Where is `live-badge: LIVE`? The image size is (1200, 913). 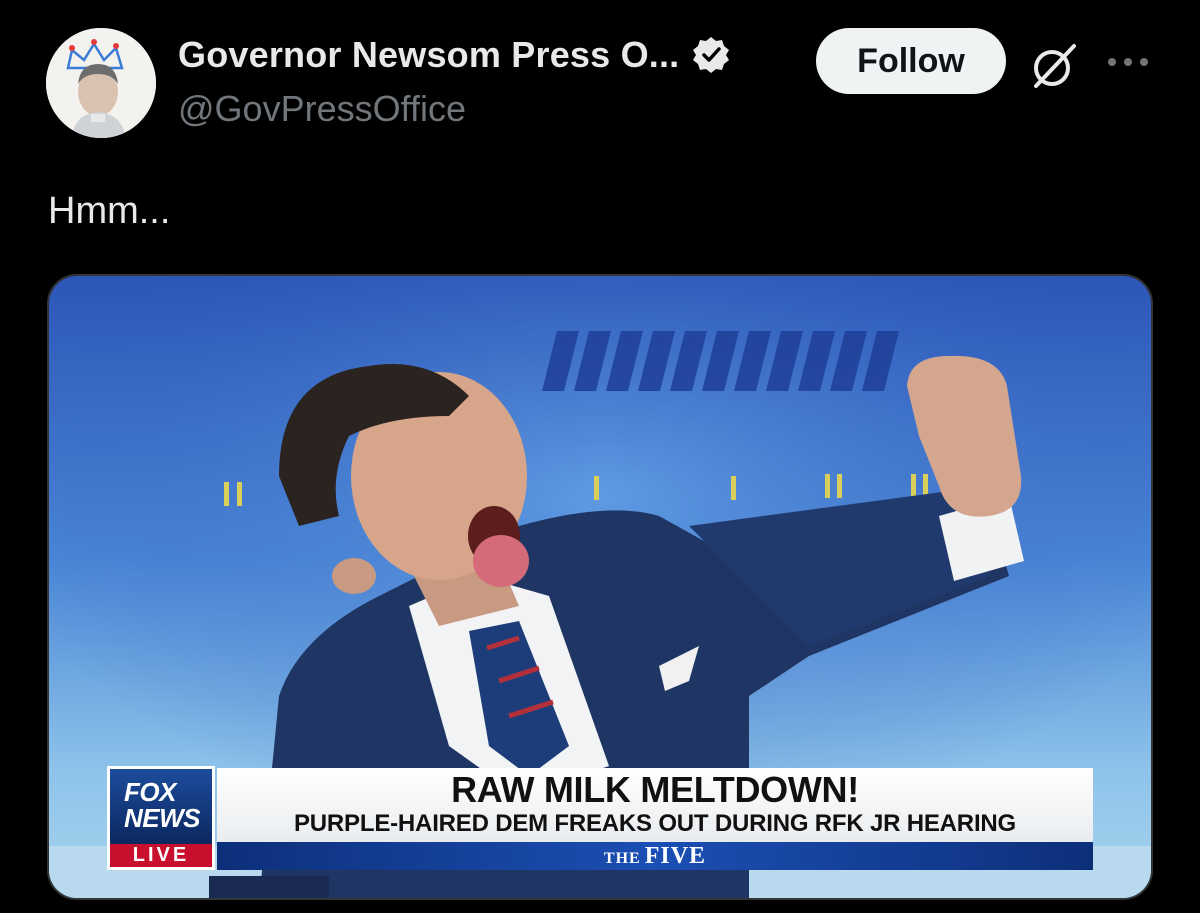 live-badge: LIVE is located at coordinates (161, 855).